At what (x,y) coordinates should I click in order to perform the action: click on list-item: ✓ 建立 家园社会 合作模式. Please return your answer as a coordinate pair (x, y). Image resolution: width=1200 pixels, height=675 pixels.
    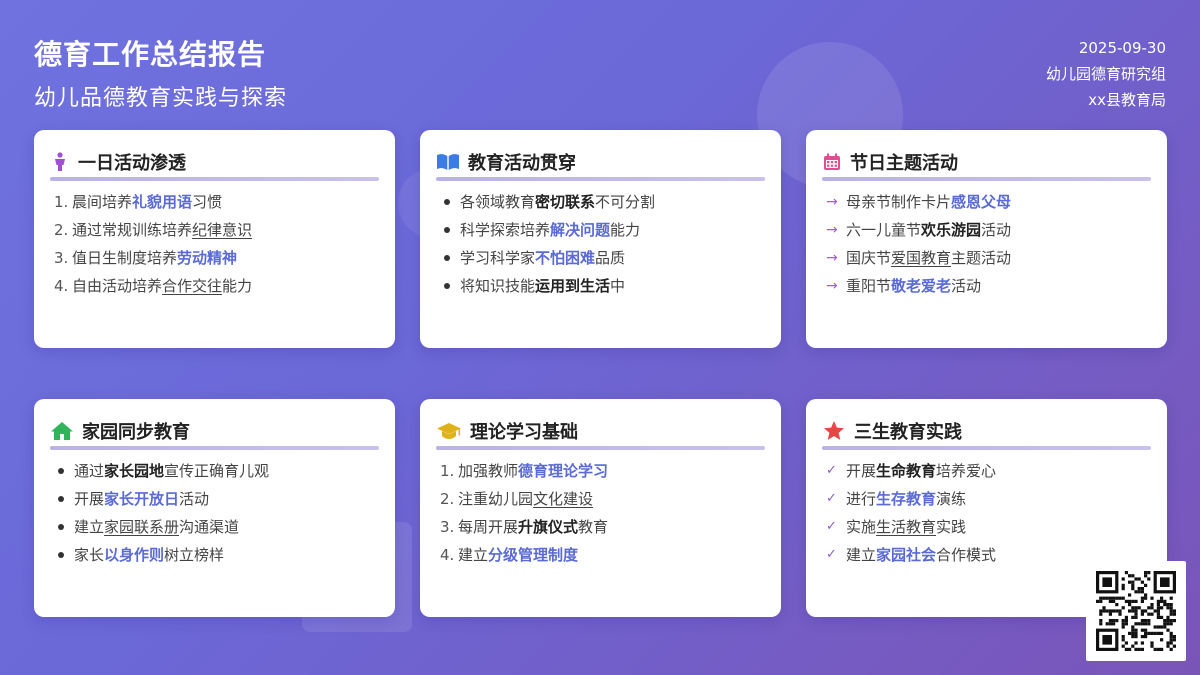
    Looking at the image, I should click on (941, 555).